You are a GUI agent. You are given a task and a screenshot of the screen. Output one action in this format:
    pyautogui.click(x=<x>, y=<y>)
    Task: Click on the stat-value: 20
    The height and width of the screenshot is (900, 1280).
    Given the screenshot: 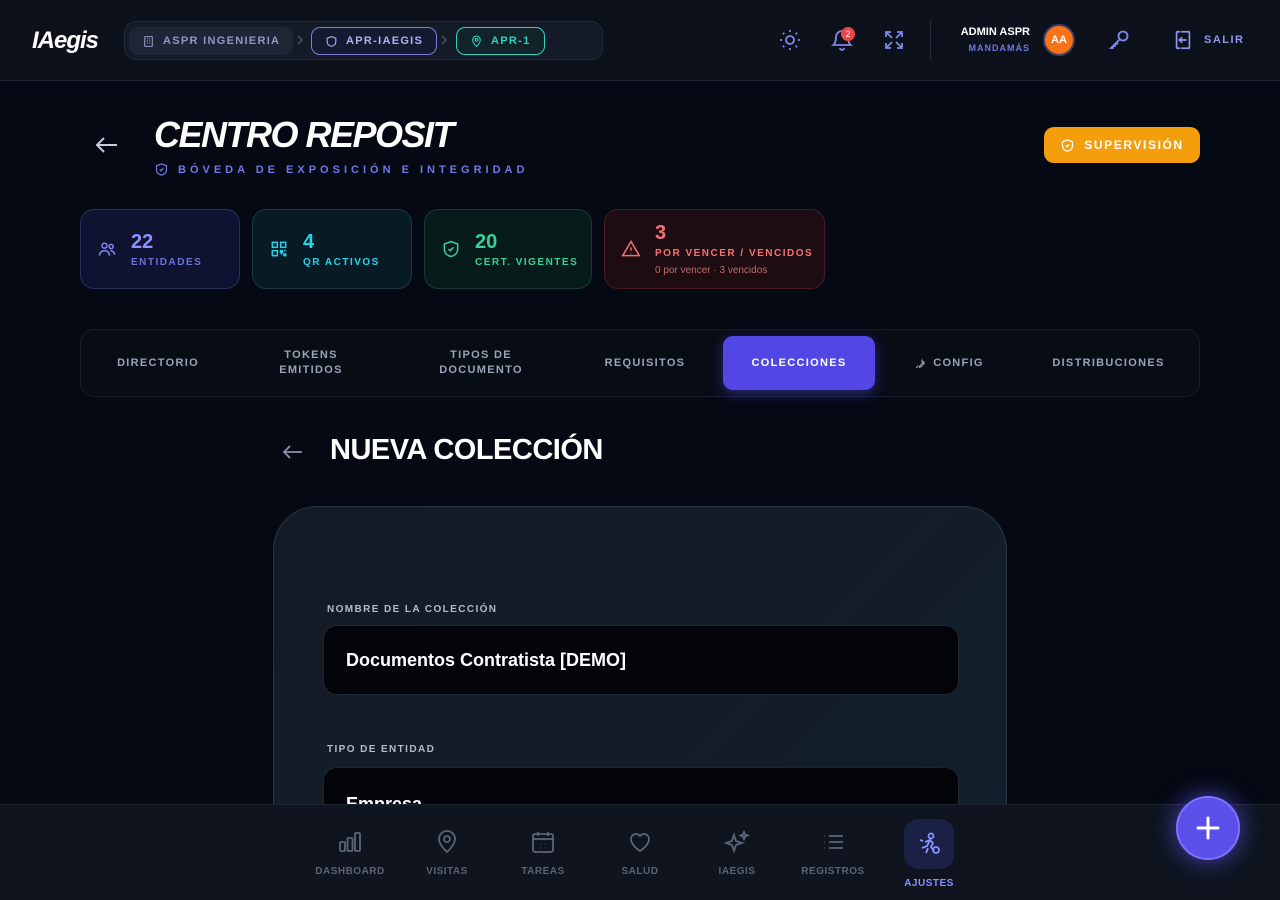 What is the action you would take?
    pyautogui.click(x=486, y=241)
    